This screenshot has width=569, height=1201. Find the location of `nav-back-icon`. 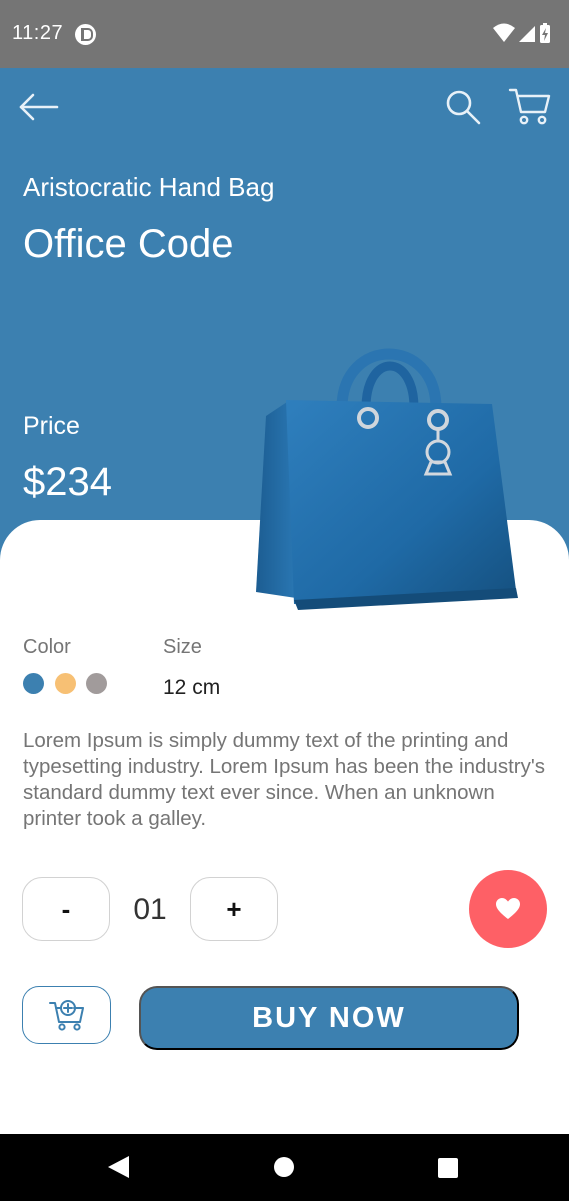

nav-back-icon is located at coordinates (118, 1167).